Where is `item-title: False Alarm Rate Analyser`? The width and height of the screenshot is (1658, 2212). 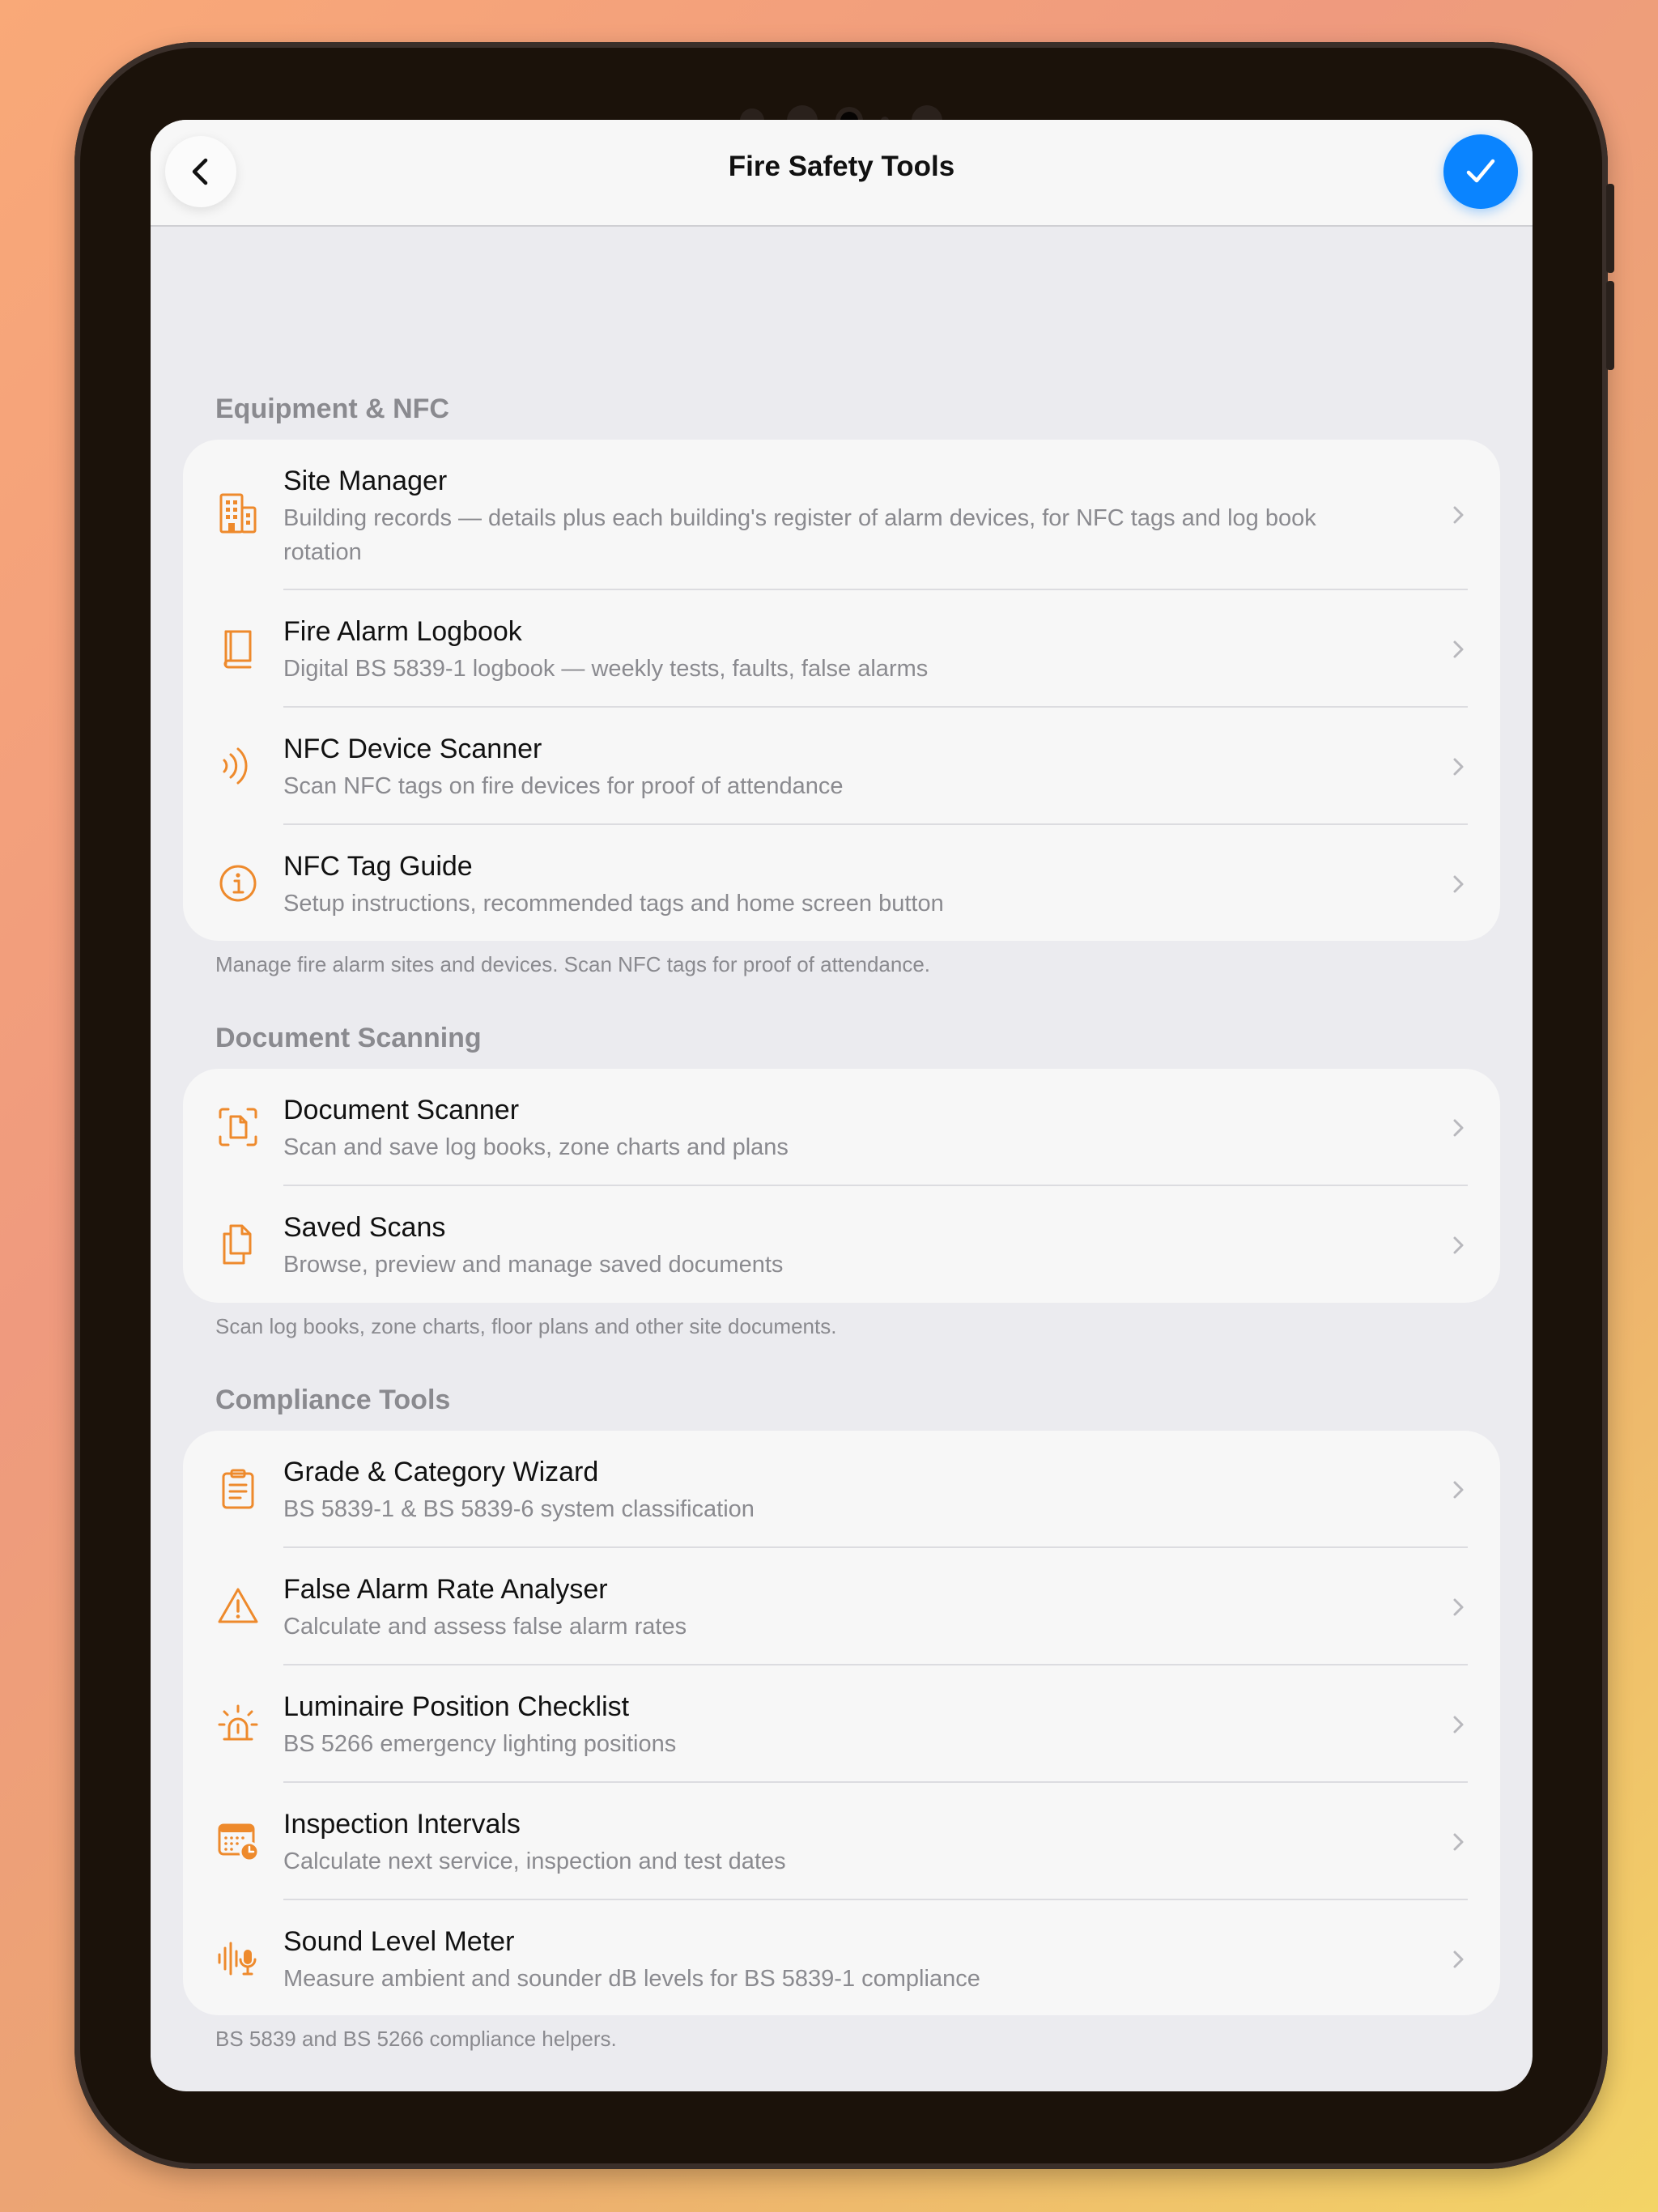 item-title: False Alarm Rate Analyser is located at coordinates (445, 1590).